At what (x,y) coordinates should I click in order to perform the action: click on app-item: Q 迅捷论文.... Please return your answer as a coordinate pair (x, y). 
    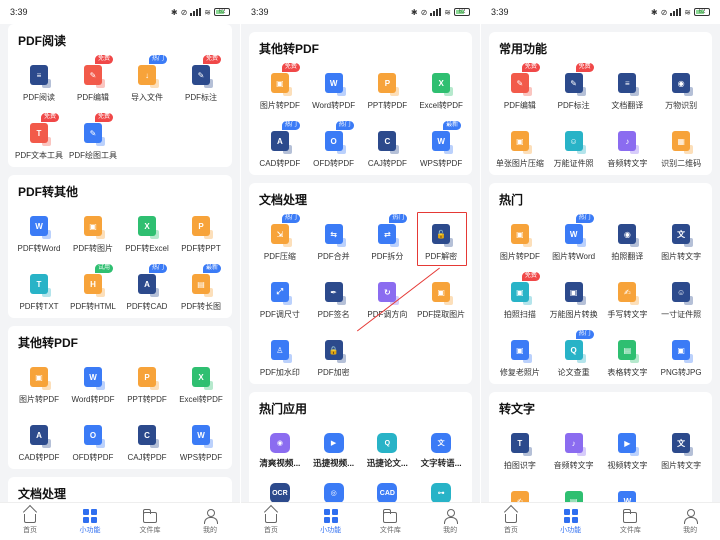
    Looking at the image, I should click on (388, 448).